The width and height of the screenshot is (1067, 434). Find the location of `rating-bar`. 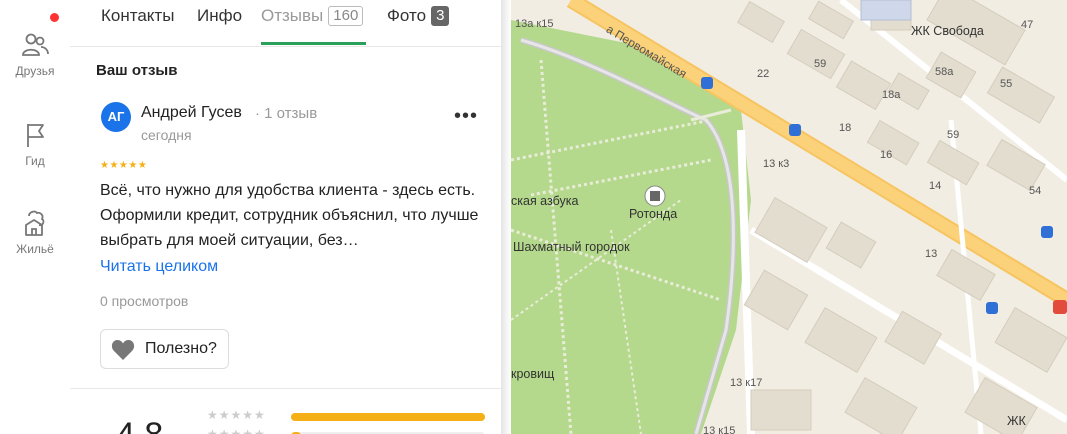

rating-bar is located at coordinates (388, 417).